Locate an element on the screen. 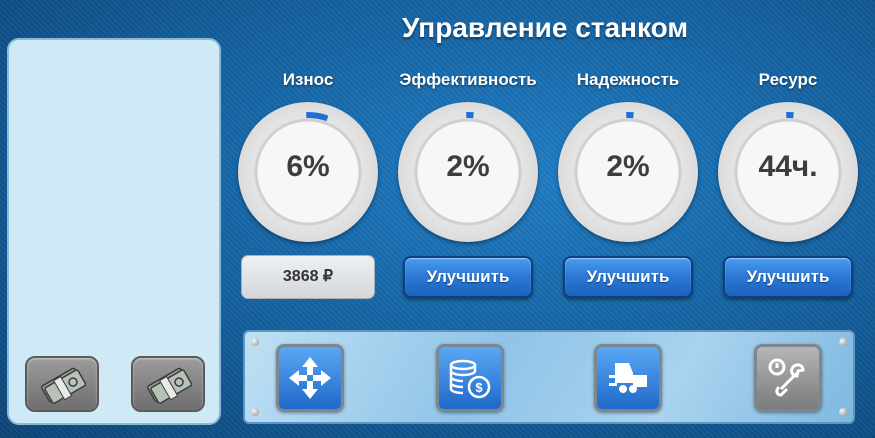  move-arrows-icon is located at coordinates (310, 378).